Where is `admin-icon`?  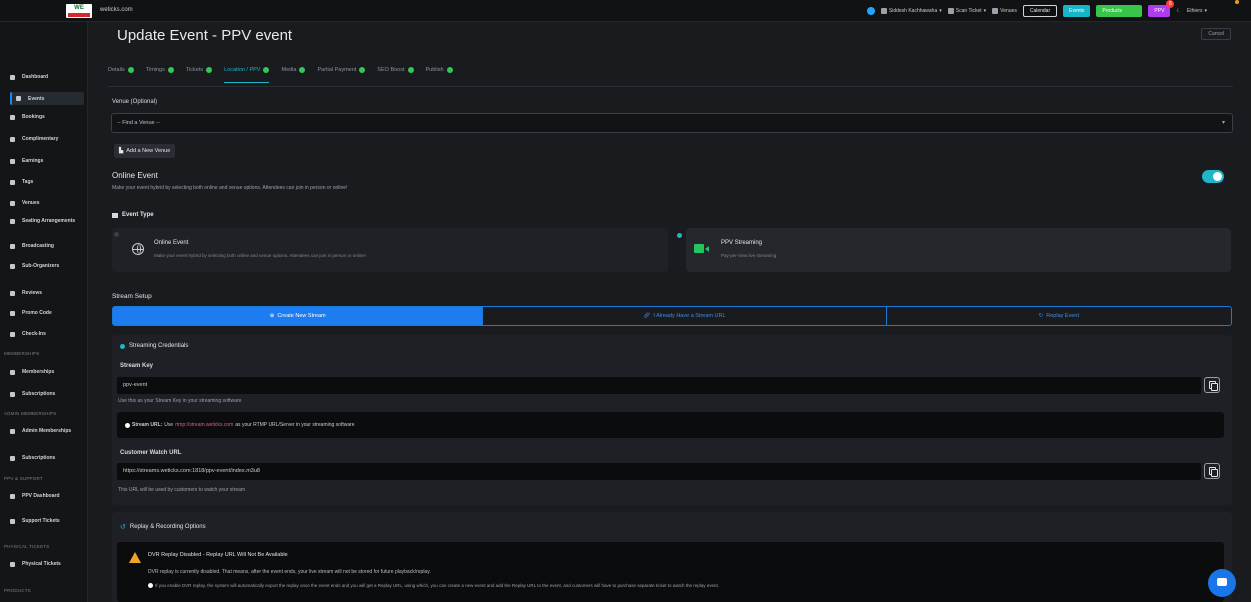
admin-icon is located at coordinates (12, 431).